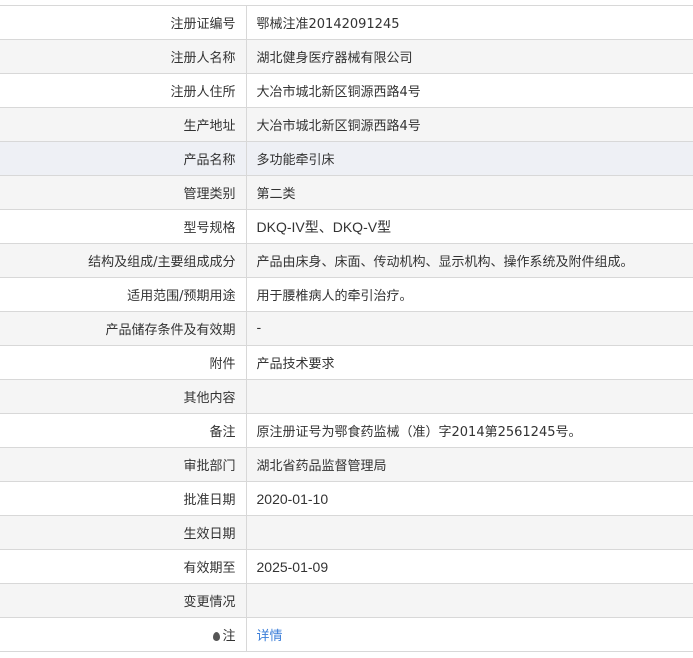  I want to click on row-valid-until: 有效期至 2025-01-09, so click(346, 566).